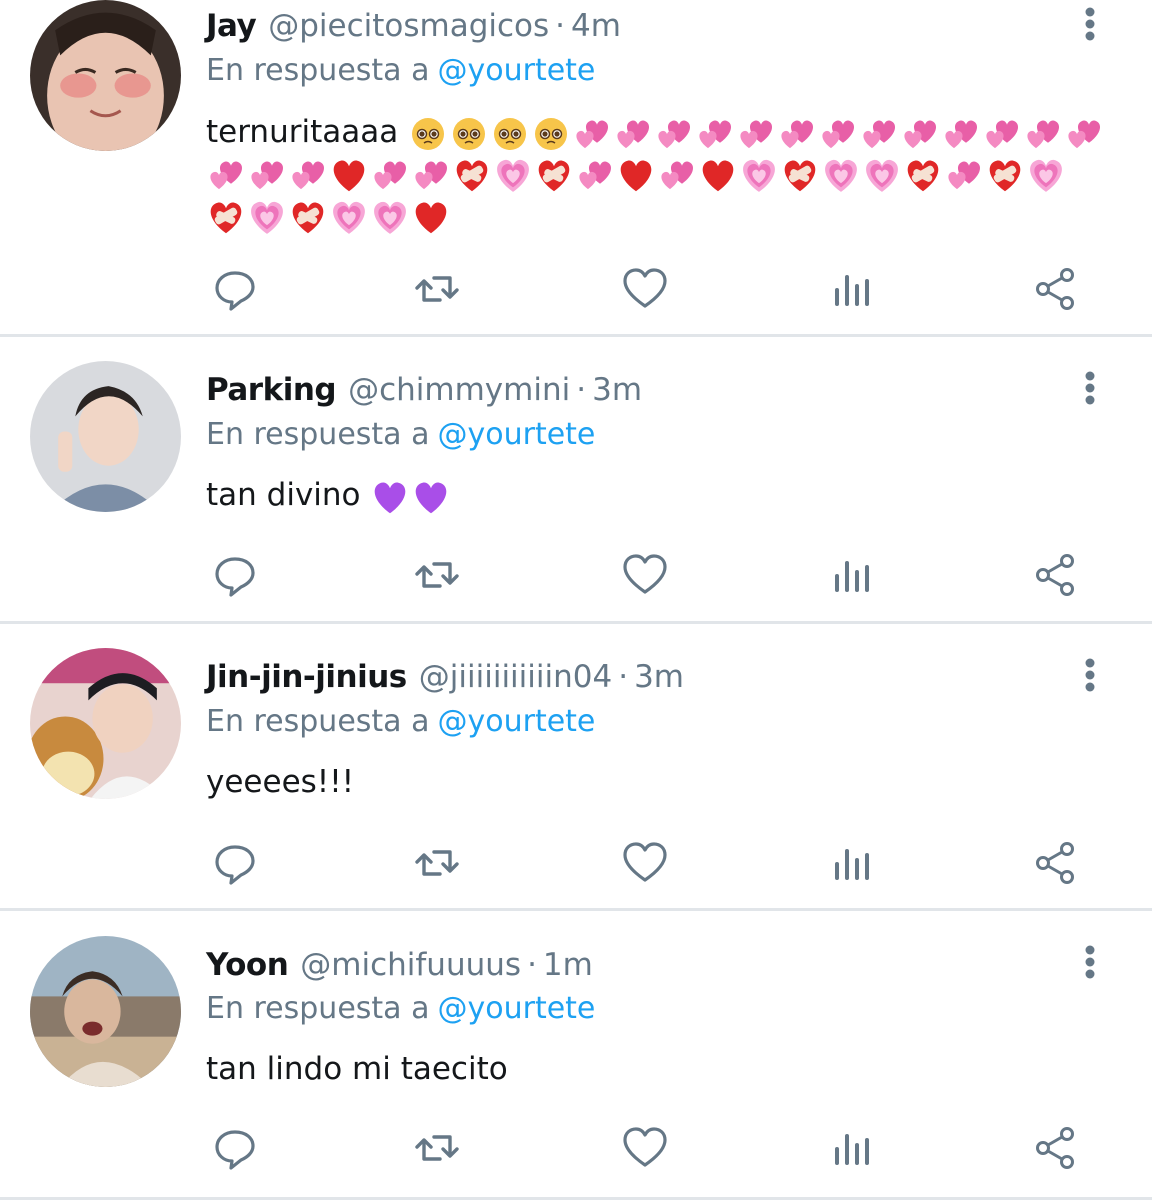  What do you see at coordinates (459, 390) in the screenshot?
I see `author-handle: @chimmymini` at bounding box center [459, 390].